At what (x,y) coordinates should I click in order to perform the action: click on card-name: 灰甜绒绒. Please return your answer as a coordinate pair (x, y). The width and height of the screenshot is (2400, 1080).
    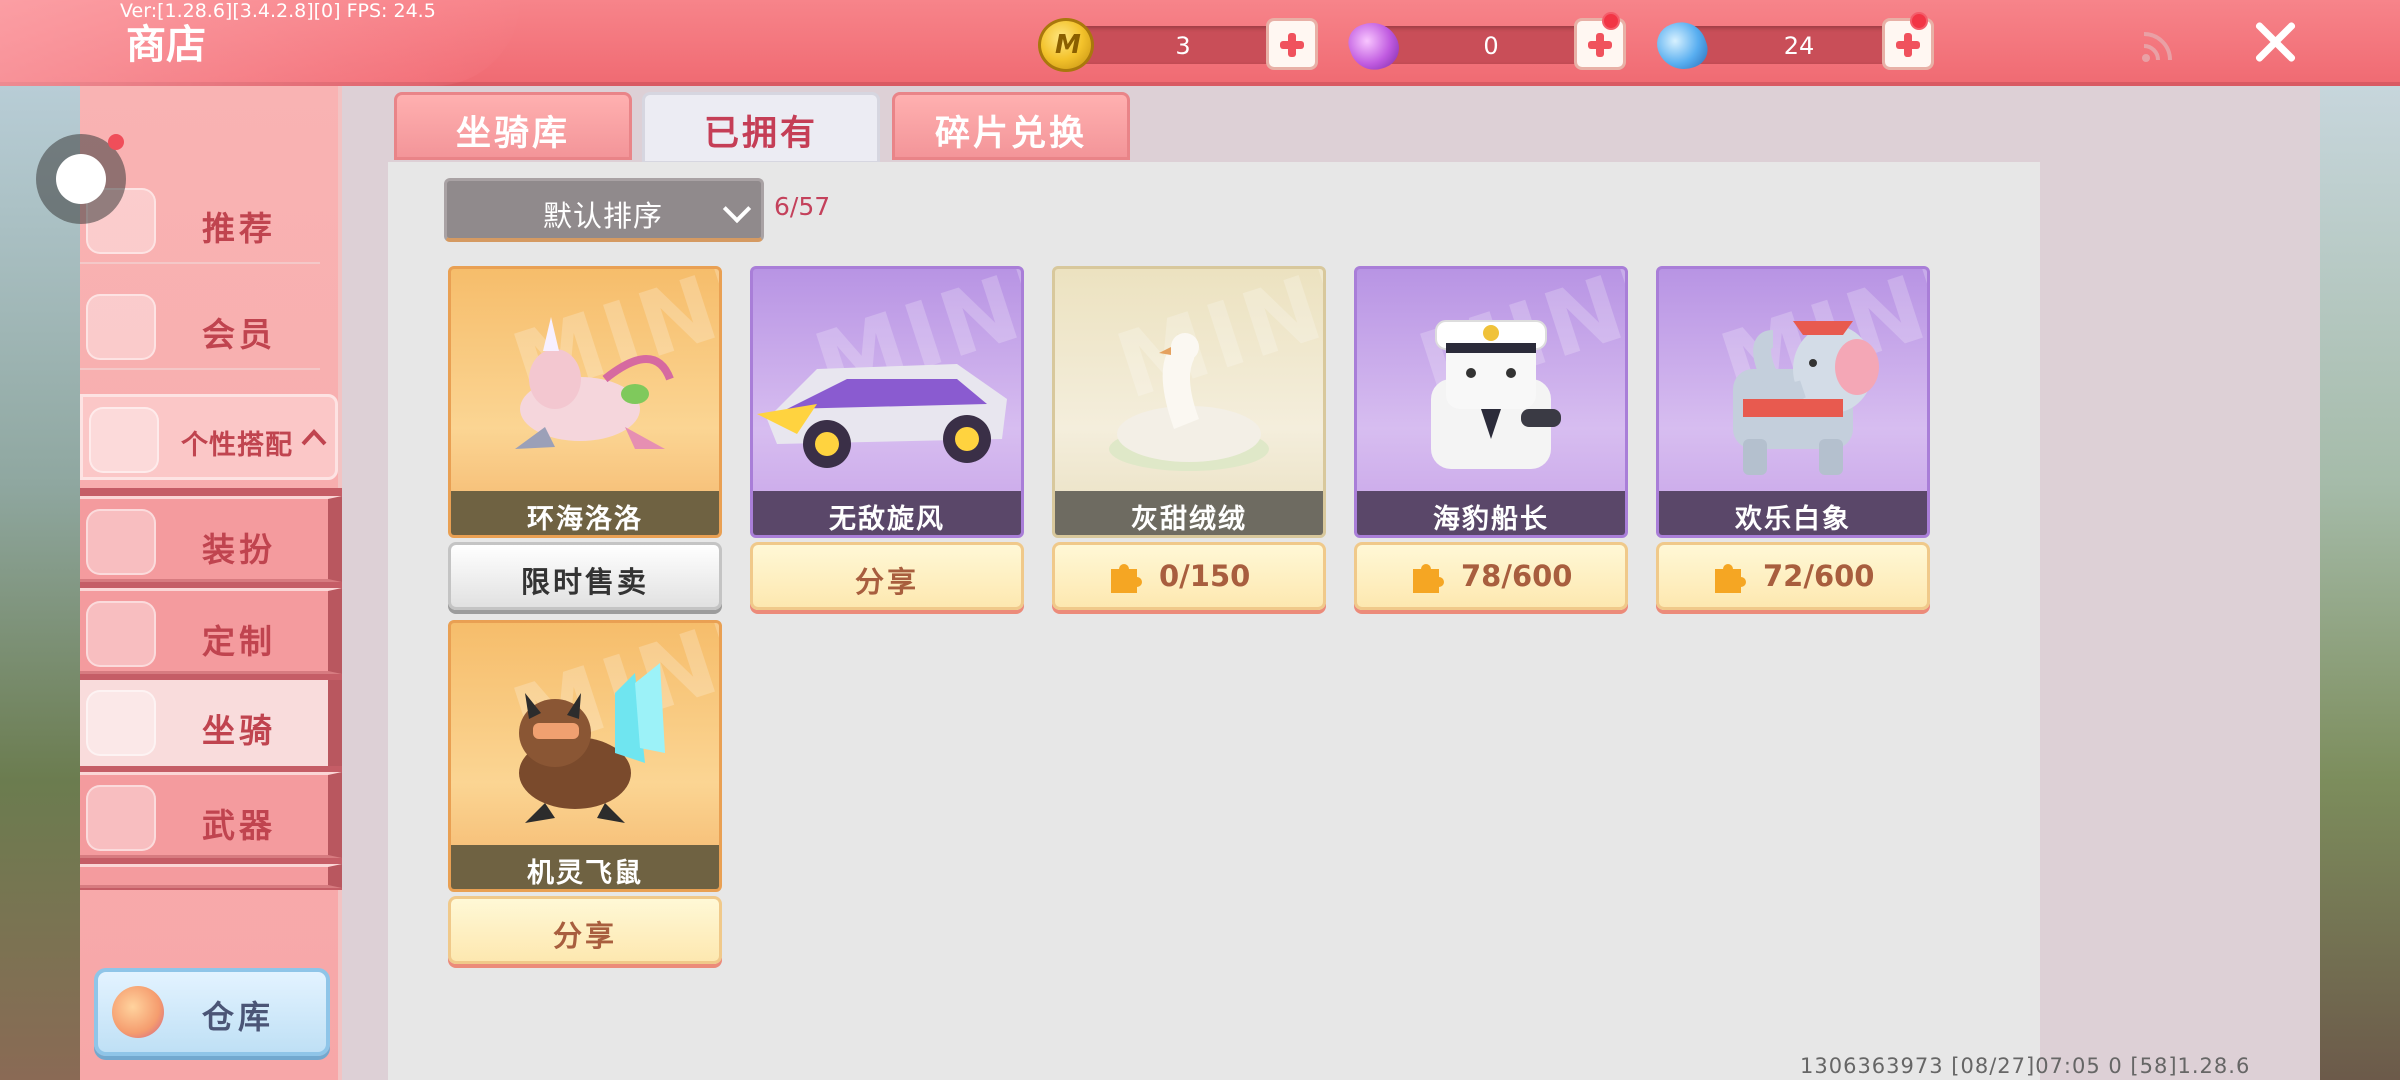
    Looking at the image, I should click on (1189, 519).